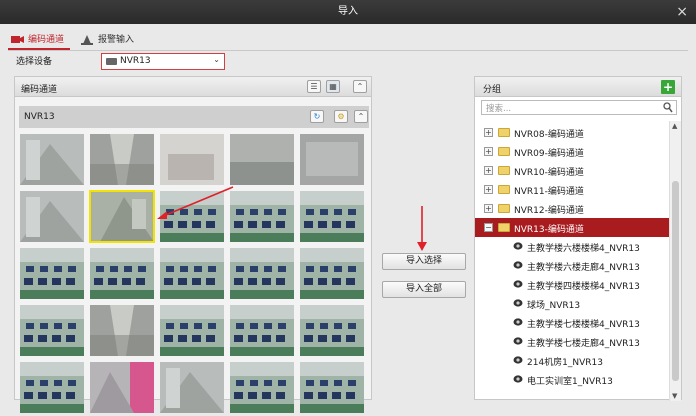 This screenshot has width=696, height=416. Describe the element at coordinates (674, 126) in the screenshot. I see `scroll-up-icon: ▲` at that location.